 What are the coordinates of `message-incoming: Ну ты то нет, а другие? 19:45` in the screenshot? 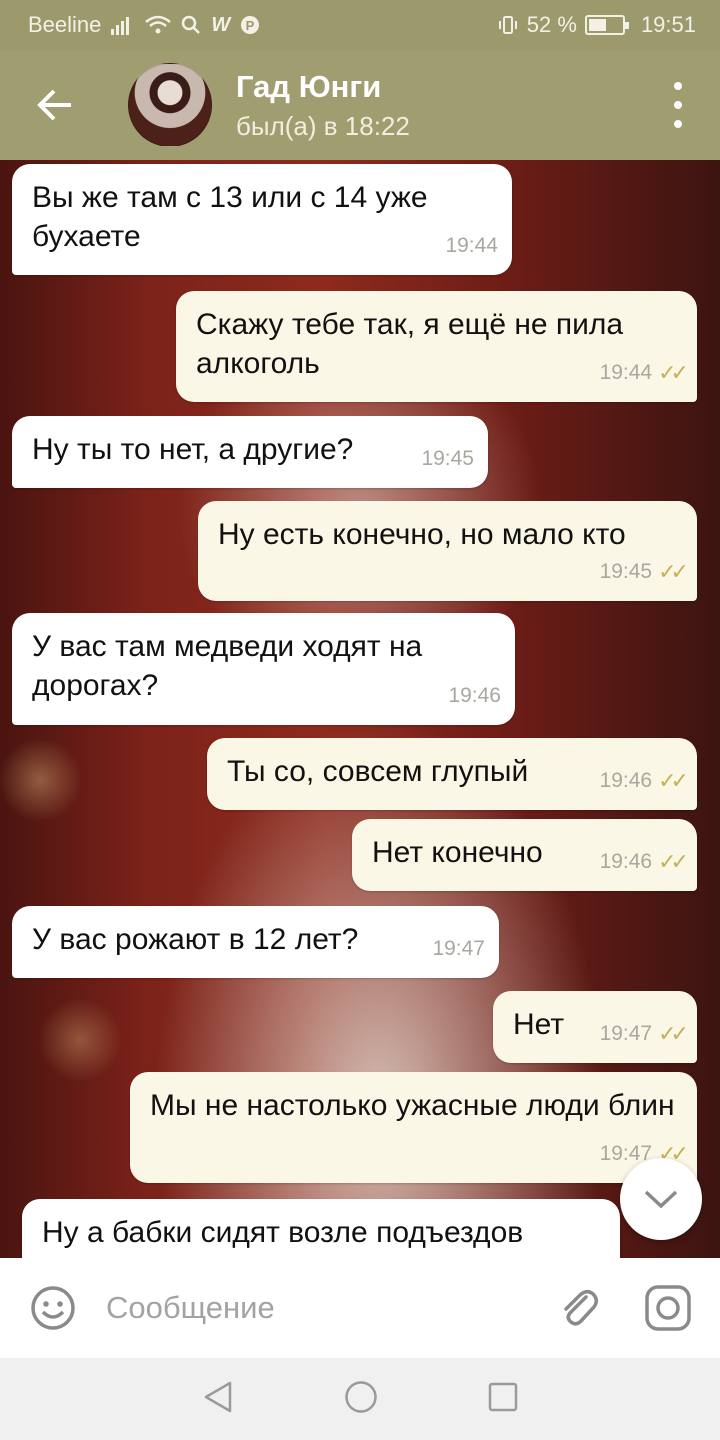 It's located at (250, 452).